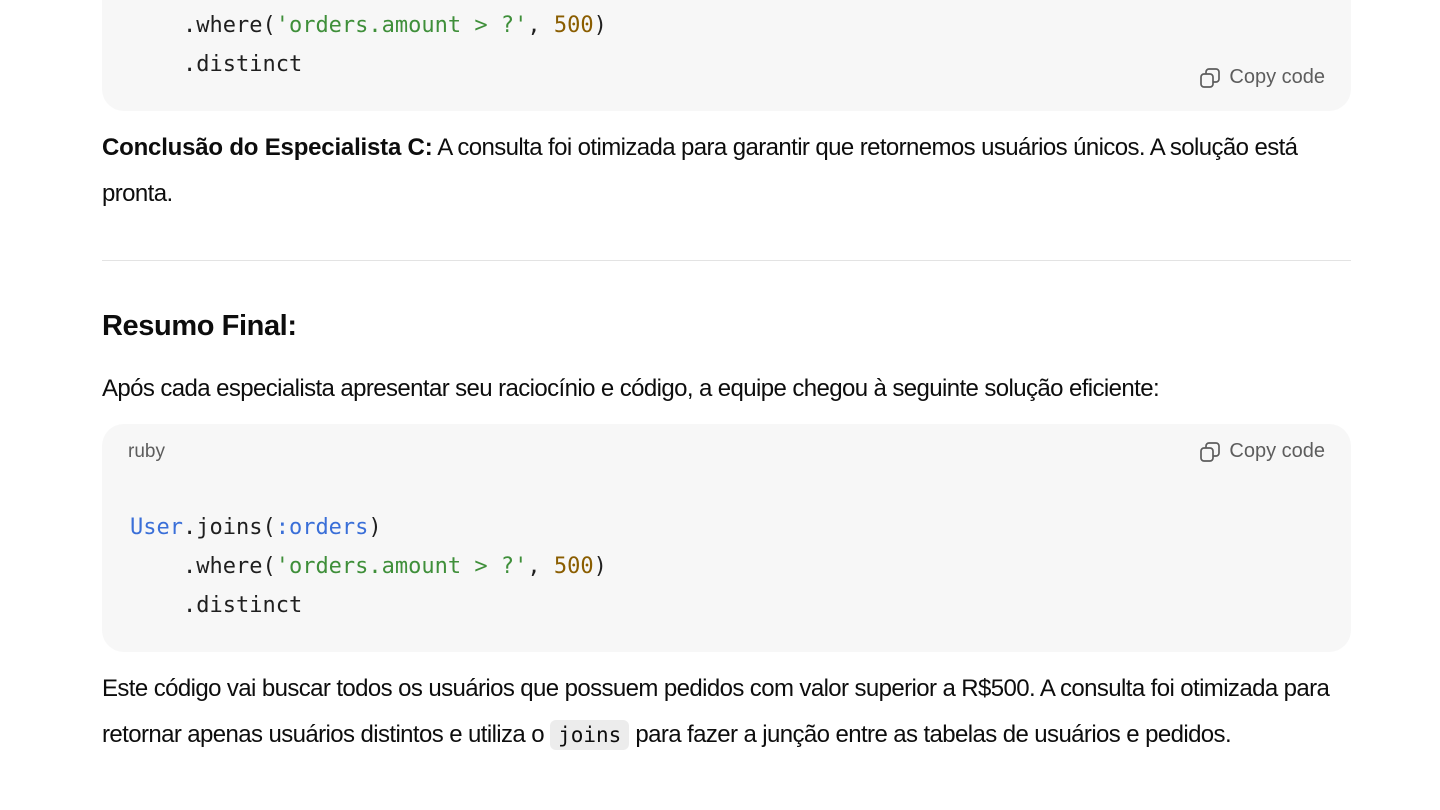 This screenshot has width=1440, height=810. Describe the element at coordinates (199, 326) in the screenshot. I see `summary-heading: Resumo Final:` at that location.